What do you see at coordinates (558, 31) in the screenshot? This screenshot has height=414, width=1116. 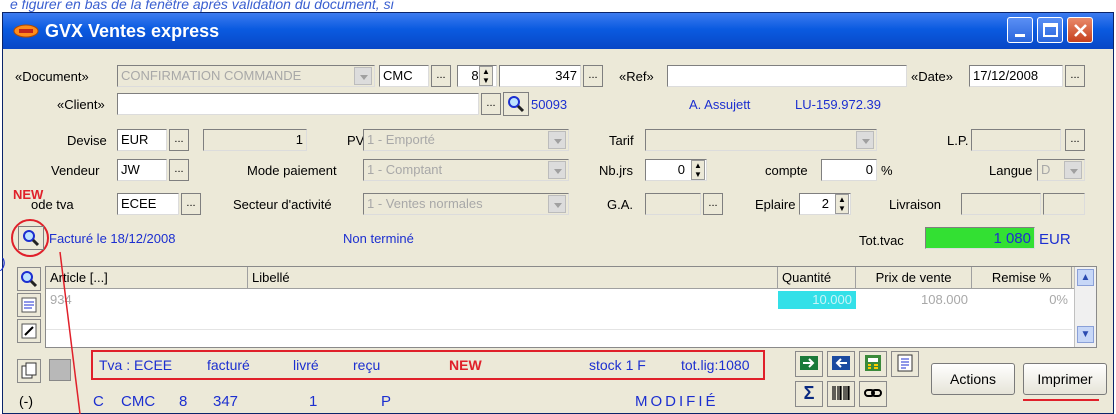 I see `title-bar: GVX Ventes express` at bounding box center [558, 31].